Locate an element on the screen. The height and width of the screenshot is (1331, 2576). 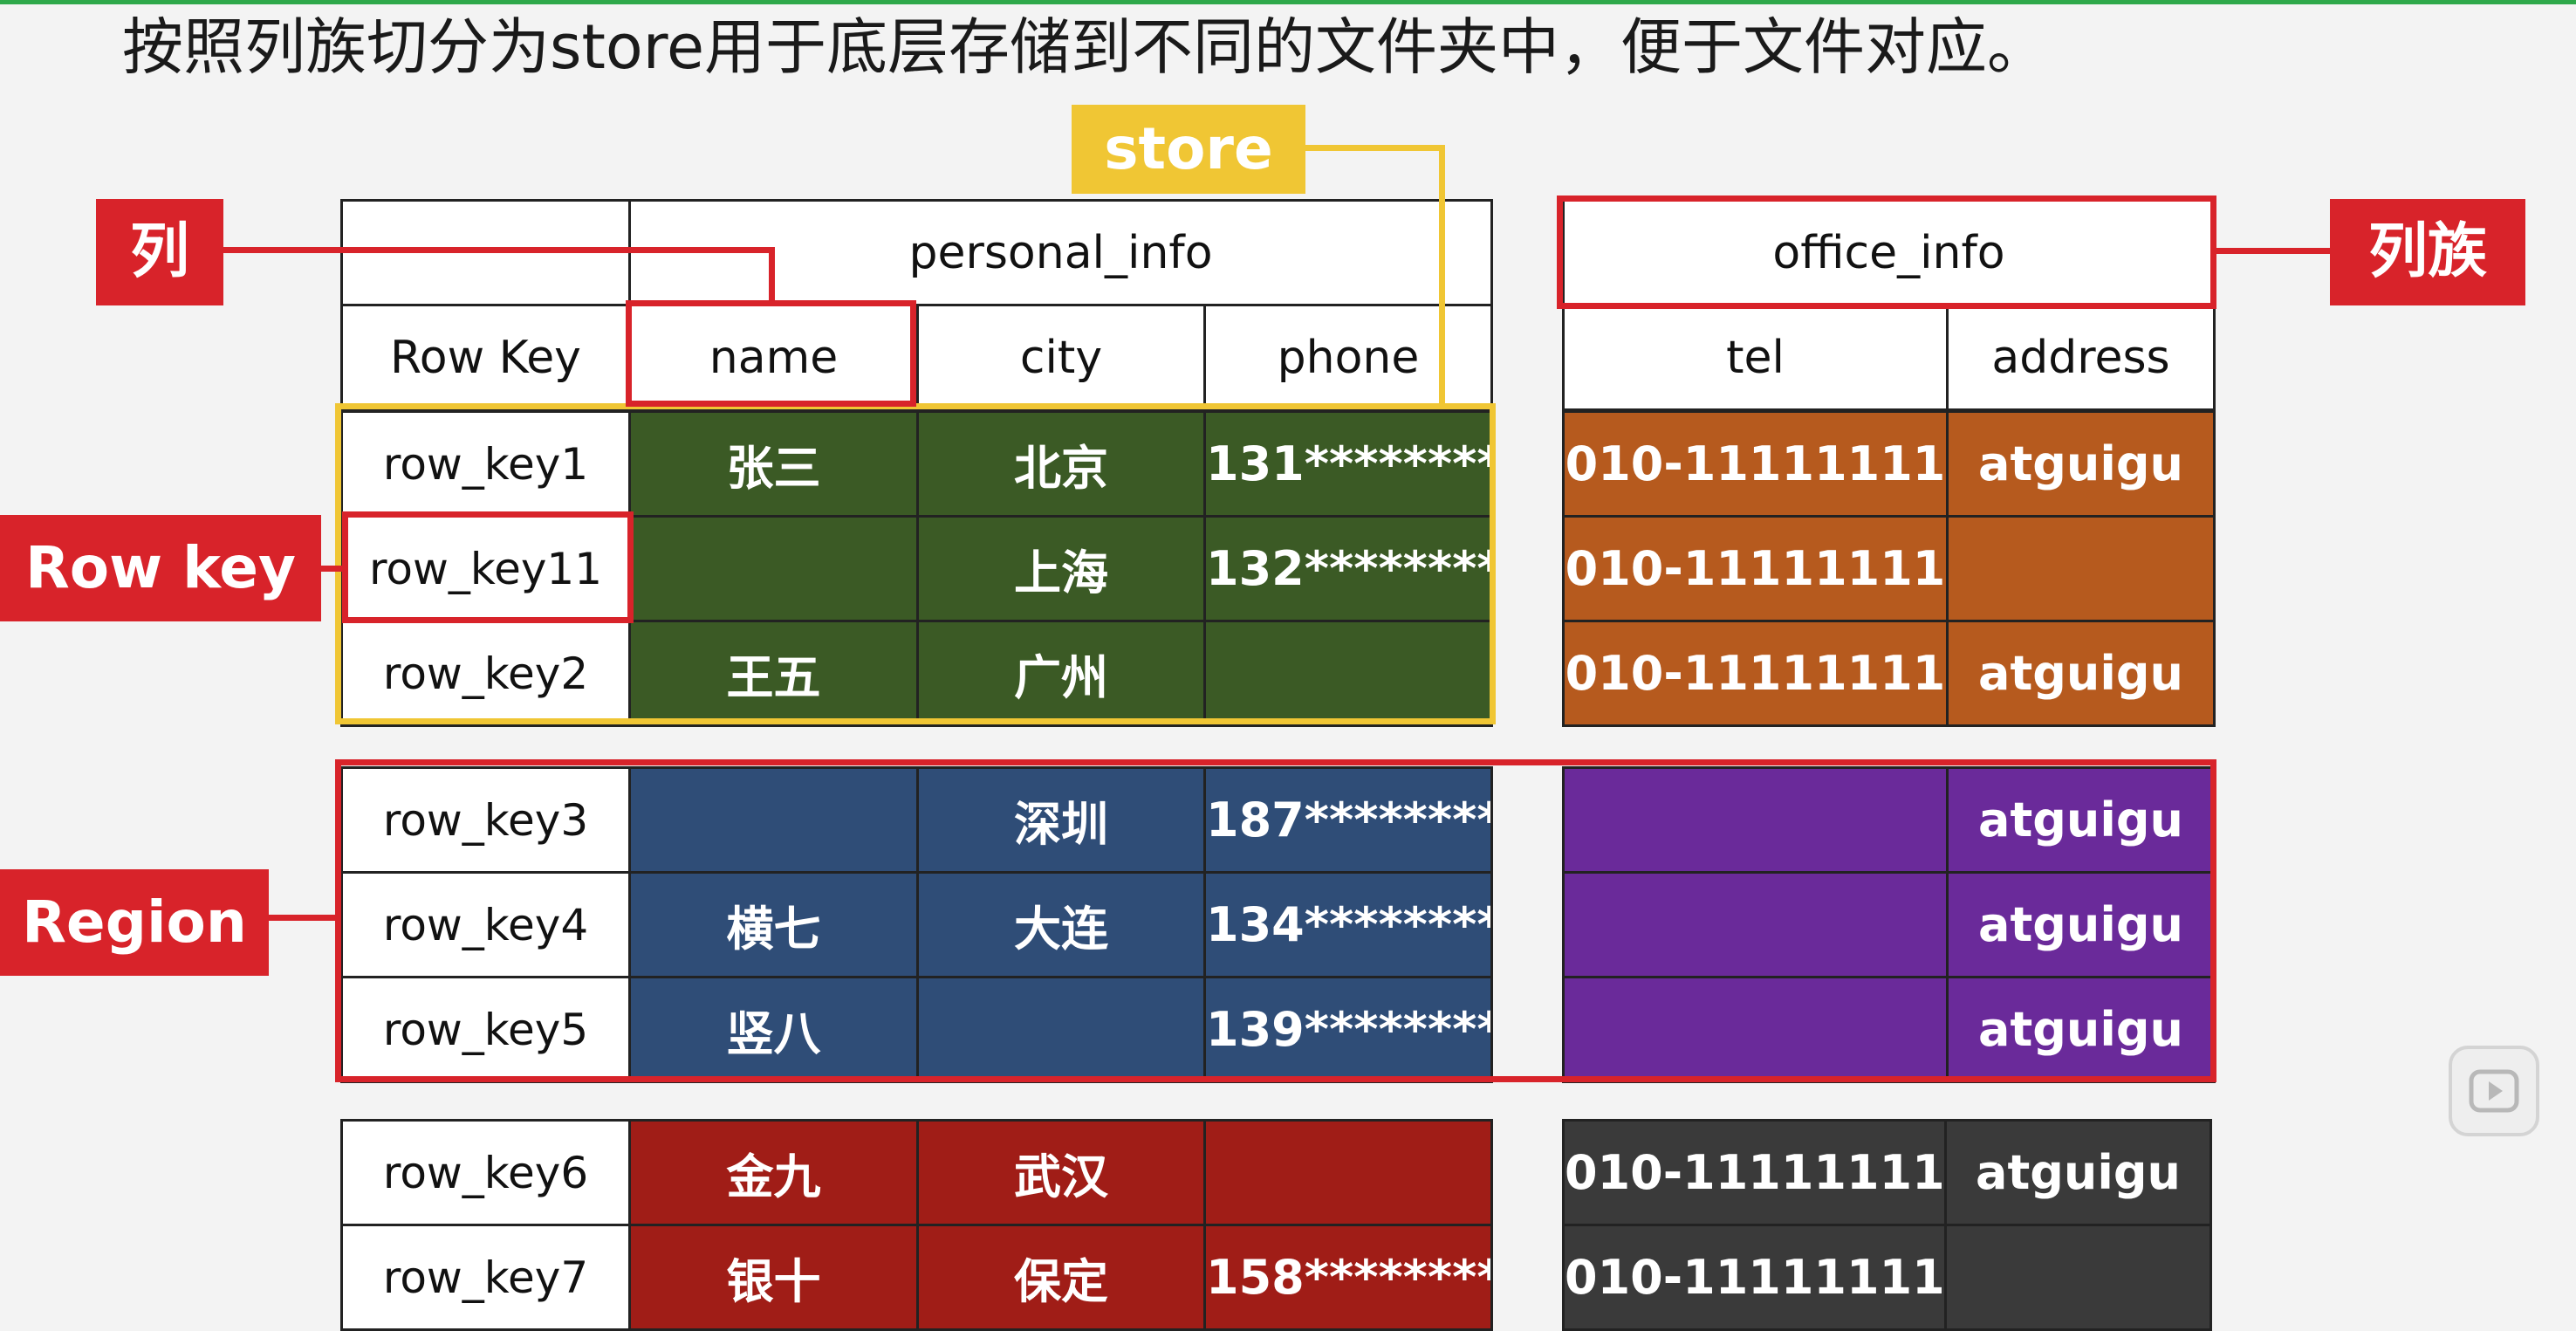
row-key-label: Row key is located at coordinates (161, 568).